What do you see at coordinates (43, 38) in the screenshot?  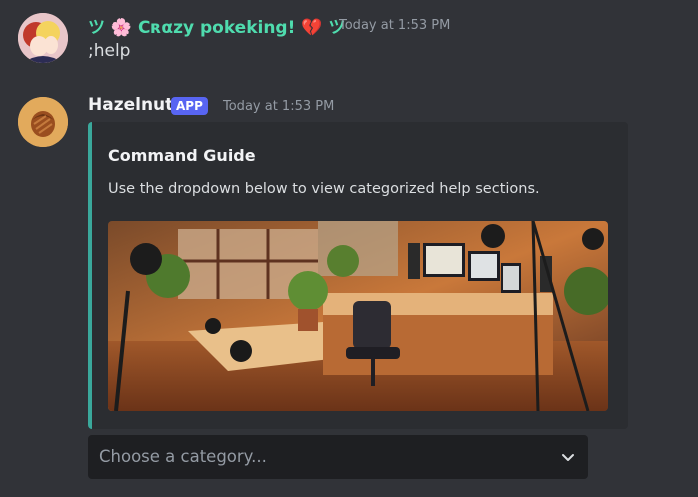 I see `user-avatar` at bounding box center [43, 38].